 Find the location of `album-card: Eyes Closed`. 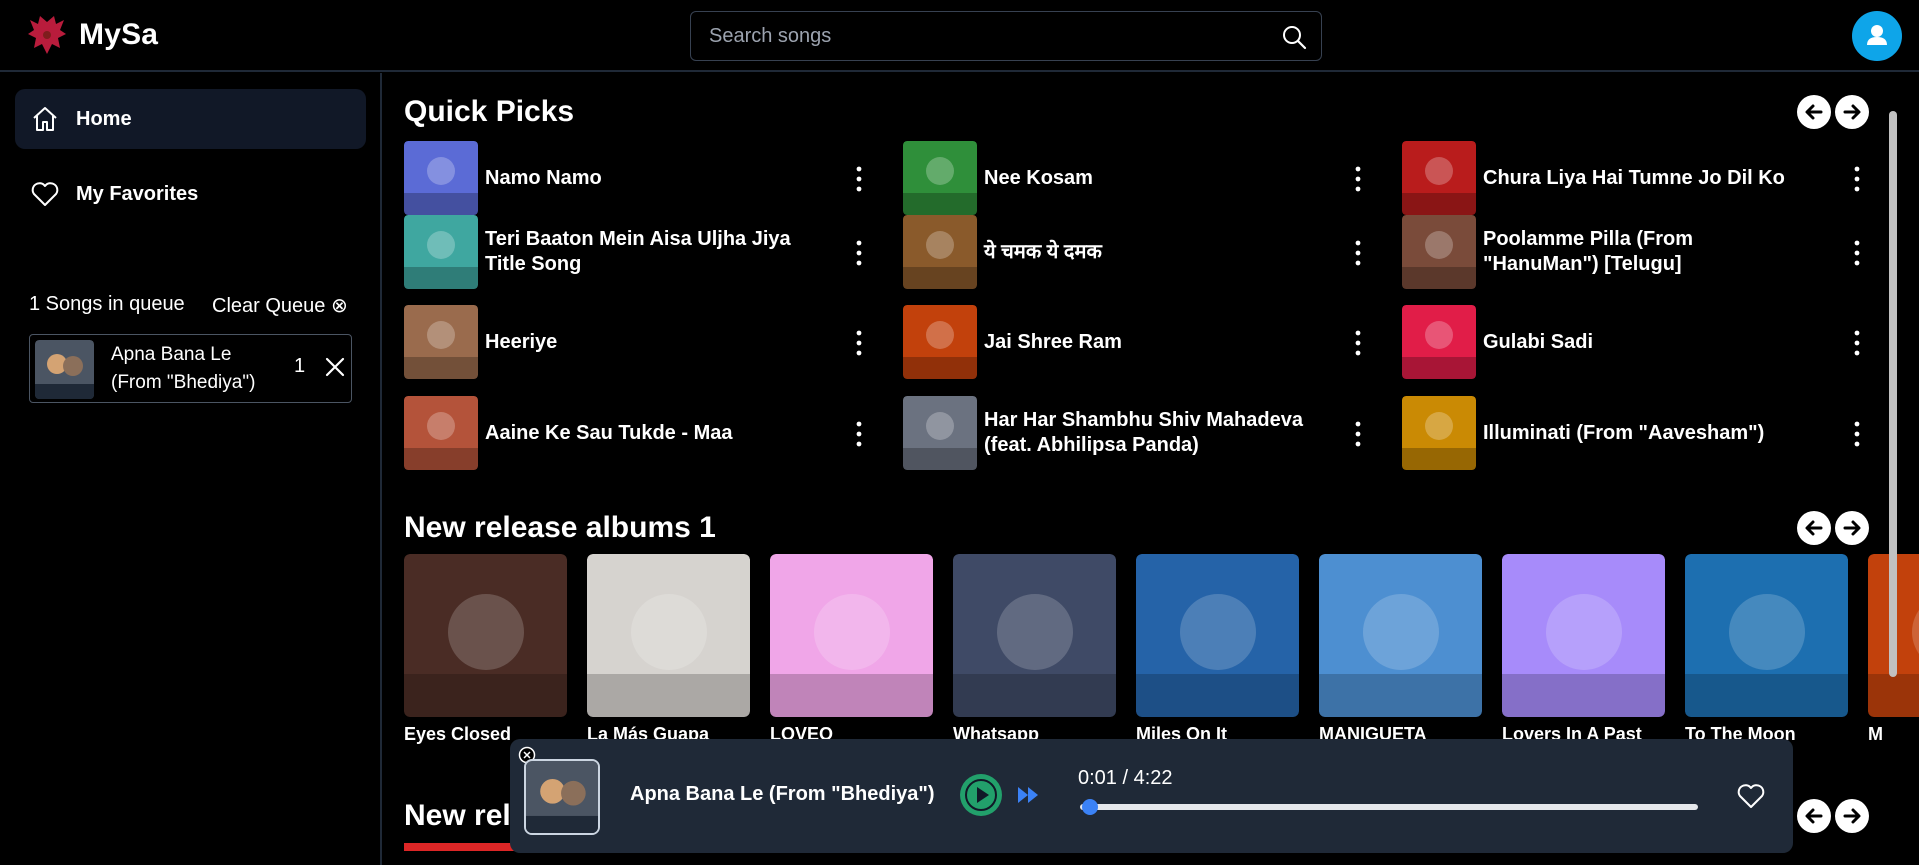

album-card: Eyes Closed is located at coordinates (485, 649).